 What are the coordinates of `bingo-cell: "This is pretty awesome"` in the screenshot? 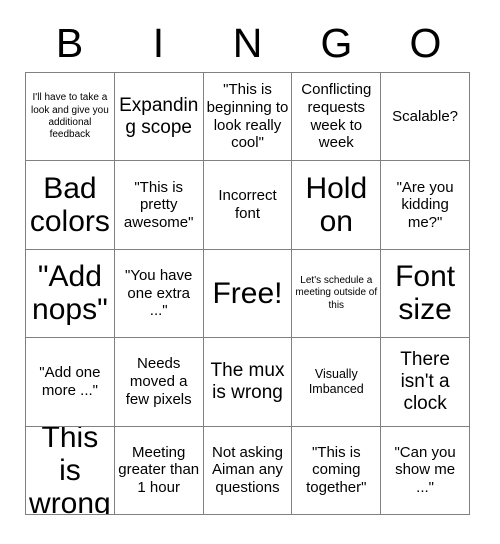 It's located at (159, 205).